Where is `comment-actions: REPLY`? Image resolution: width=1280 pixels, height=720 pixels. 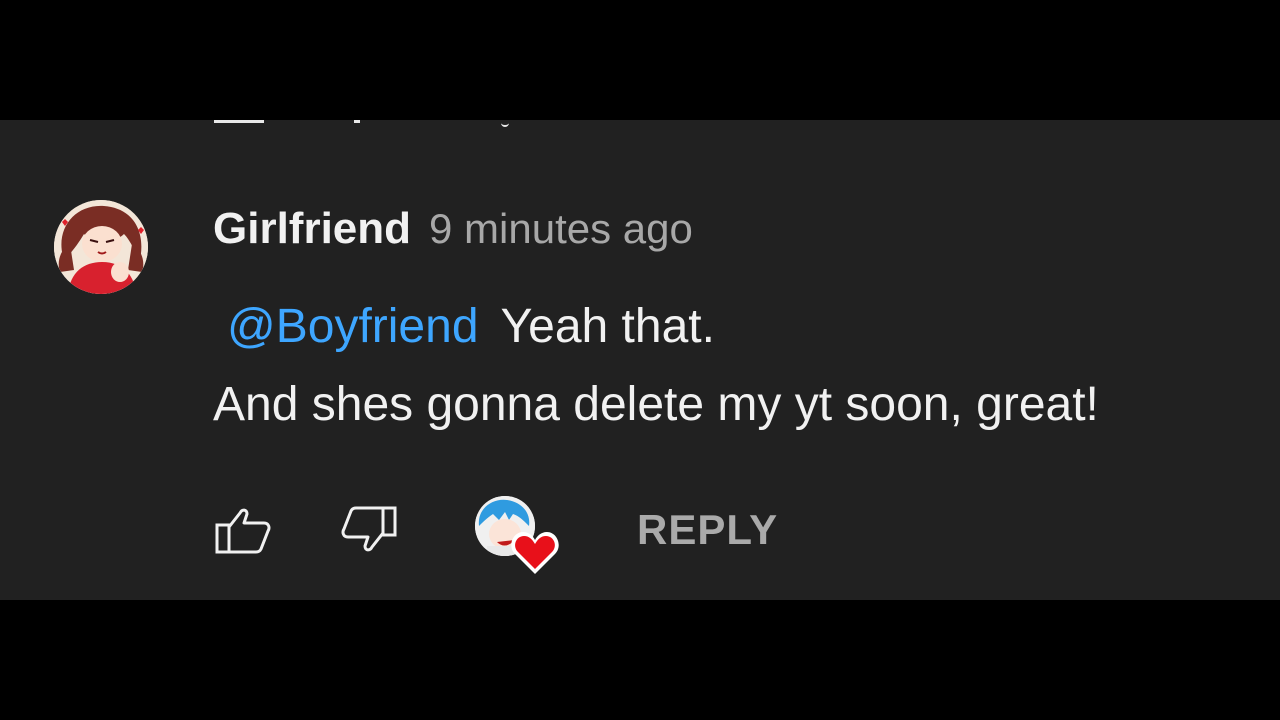 comment-actions: REPLY is located at coordinates (513, 535).